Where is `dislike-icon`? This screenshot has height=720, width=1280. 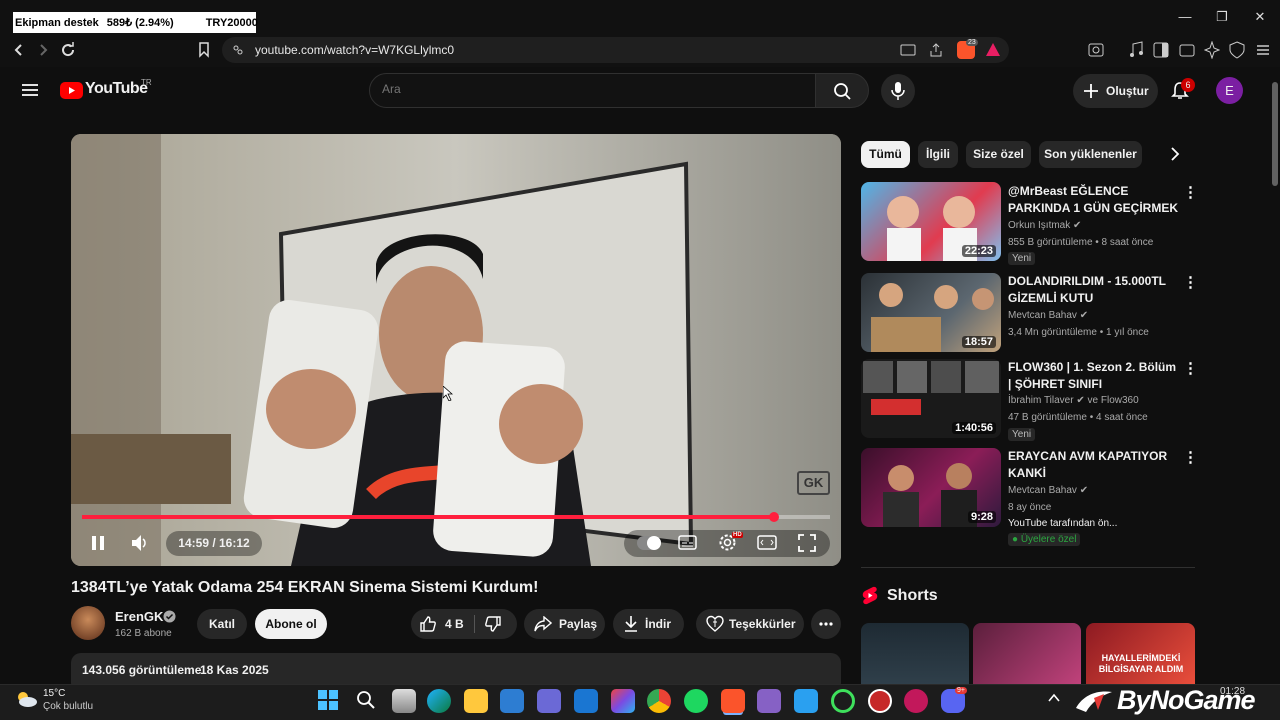 dislike-icon is located at coordinates (493, 624).